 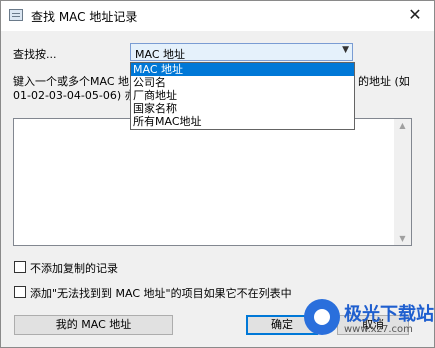 I want to click on window-title: 查找 MAC 地址记录, so click(x=84, y=17).